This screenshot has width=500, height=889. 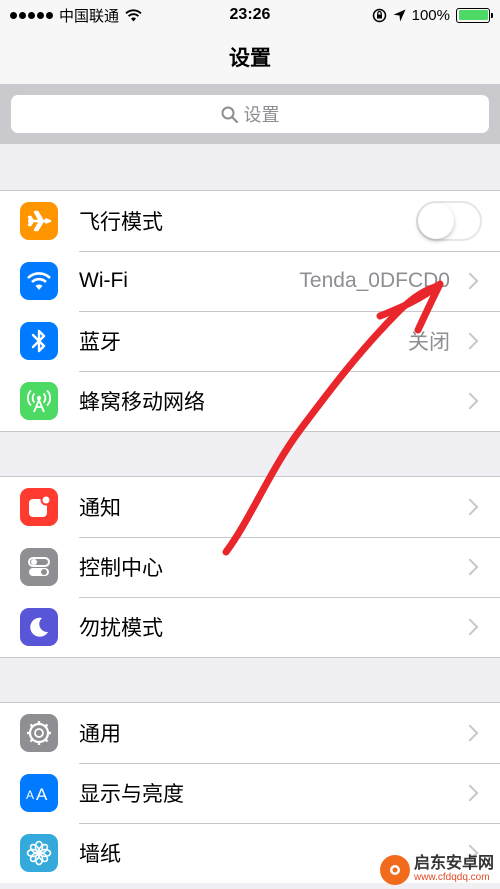 I want to click on nav-bar: 设置, so click(x=250, y=57).